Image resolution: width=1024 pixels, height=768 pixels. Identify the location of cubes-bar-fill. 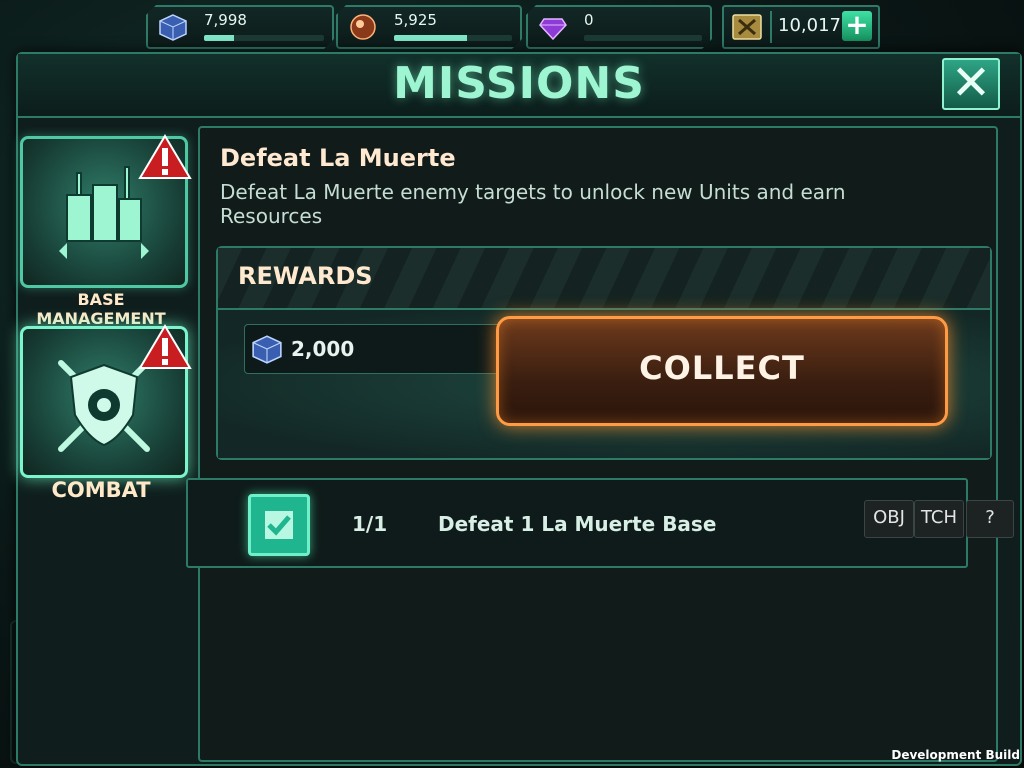
(219, 38).